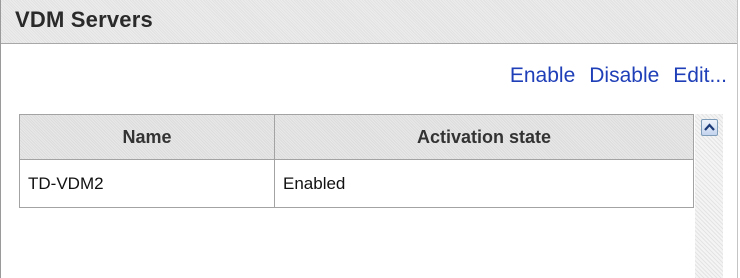 This screenshot has height=278, width=740. Describe the element at coordinates (147, 137) in the screenshot. I see `column-header-name: Name` at that location.